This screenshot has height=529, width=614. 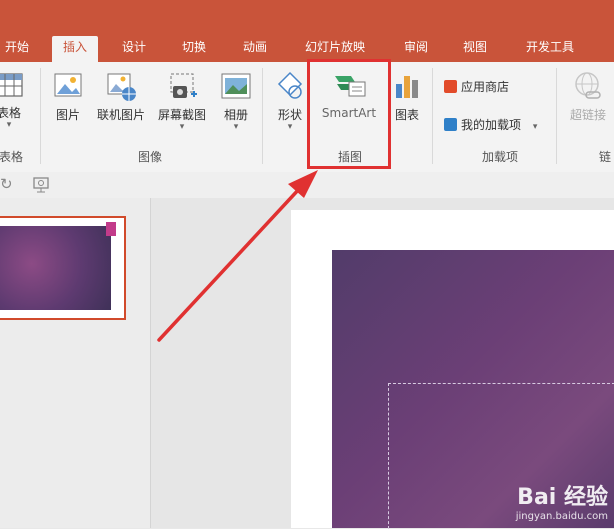 What do you see at coordinates (237, 256) in the screenshot?
I see `annotation-arrow` at bounding box center [237, 256].